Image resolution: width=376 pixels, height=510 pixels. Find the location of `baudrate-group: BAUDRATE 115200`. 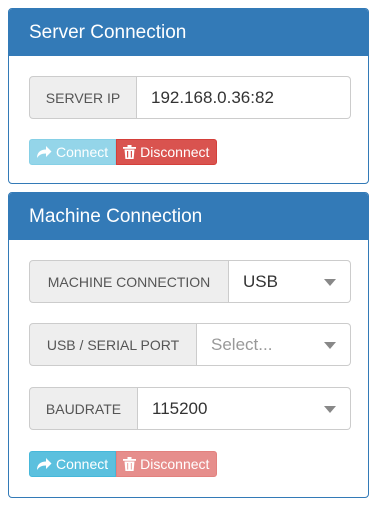

baudrate-group: BAUDRATE 115200 is located at coordinates (190, 408).